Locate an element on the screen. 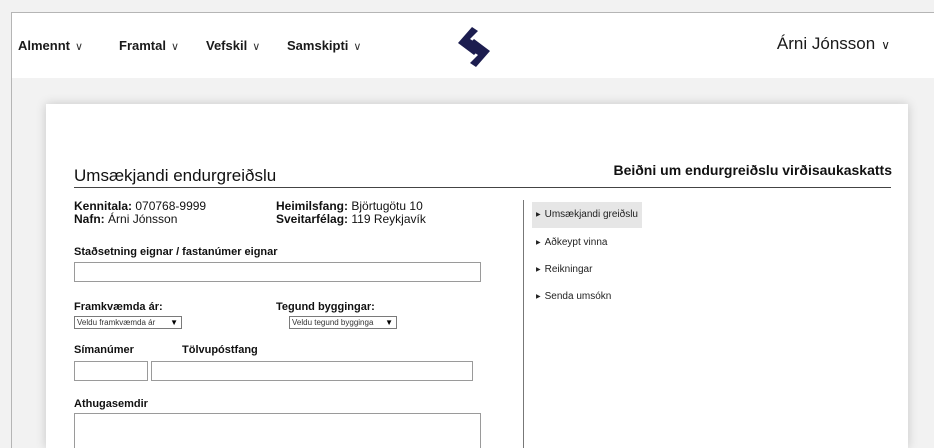 Image resolution: width=934 pixels, height=448 pixels. nav-samskipti-label: Samskipti is located at coordinates (318, 45).